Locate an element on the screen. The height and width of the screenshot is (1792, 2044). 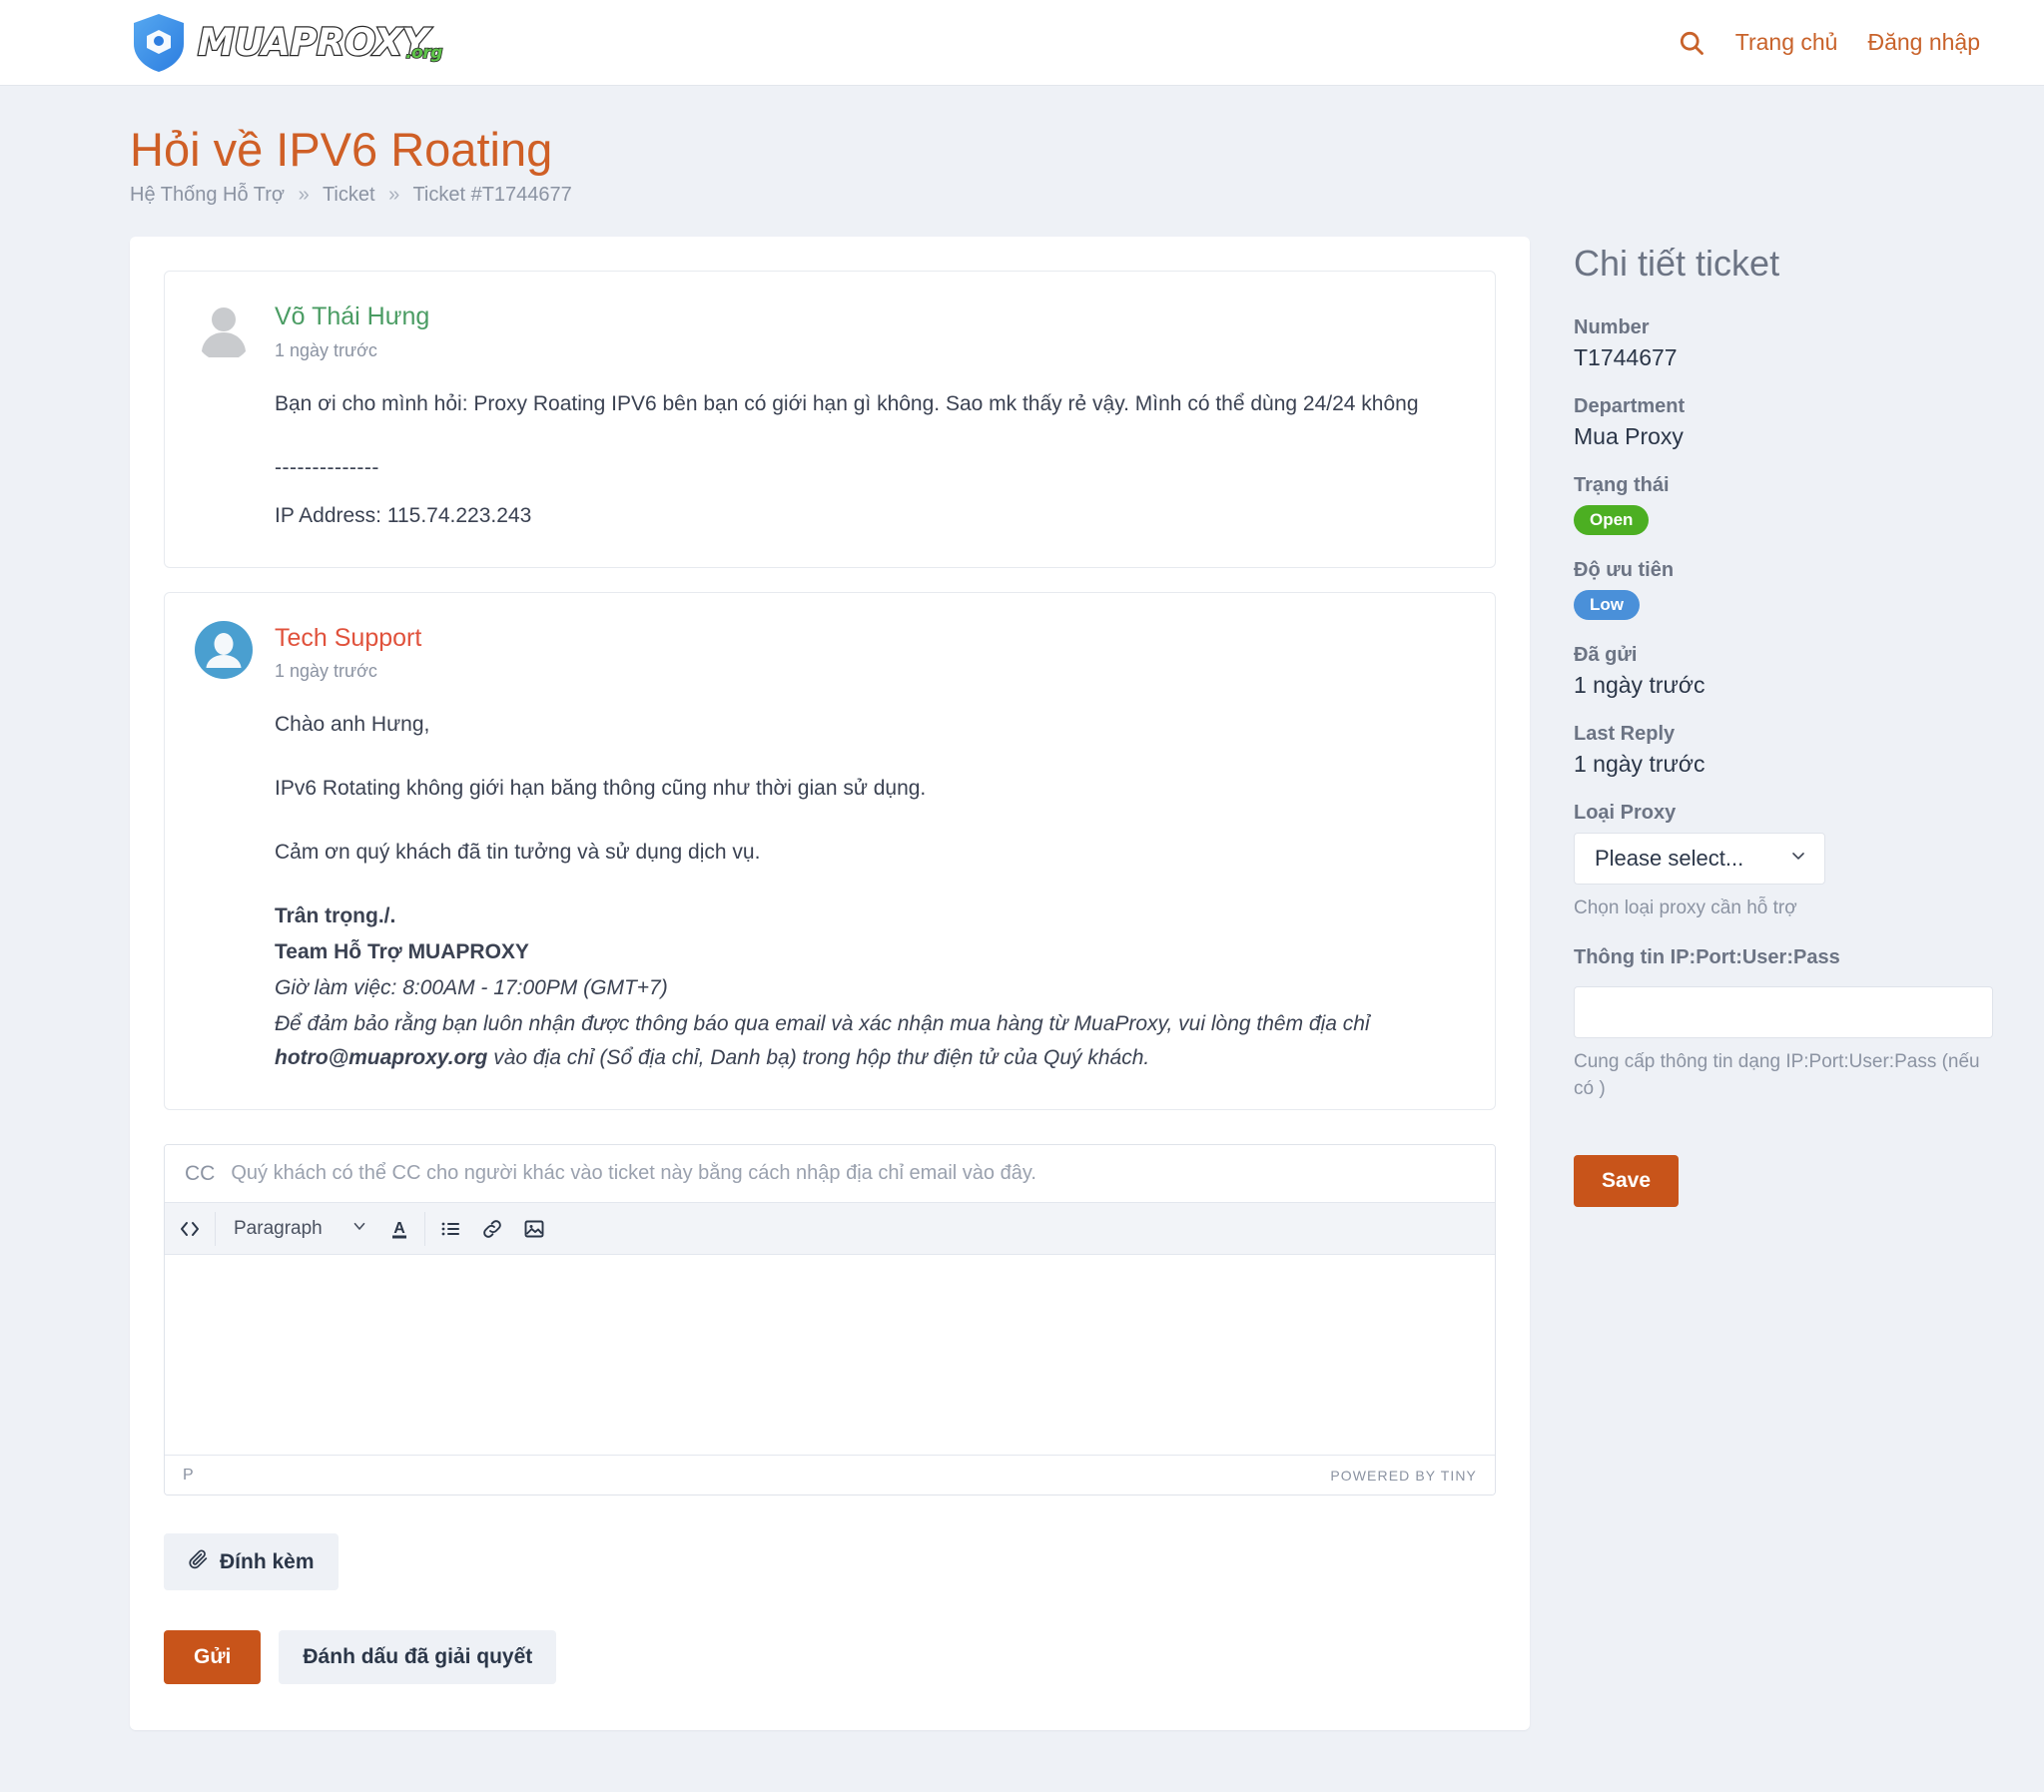
signature-hours: Giờ làm việc: 8:00AM - 17:00PM (GMT+7) is located at coordinates (870, 988).